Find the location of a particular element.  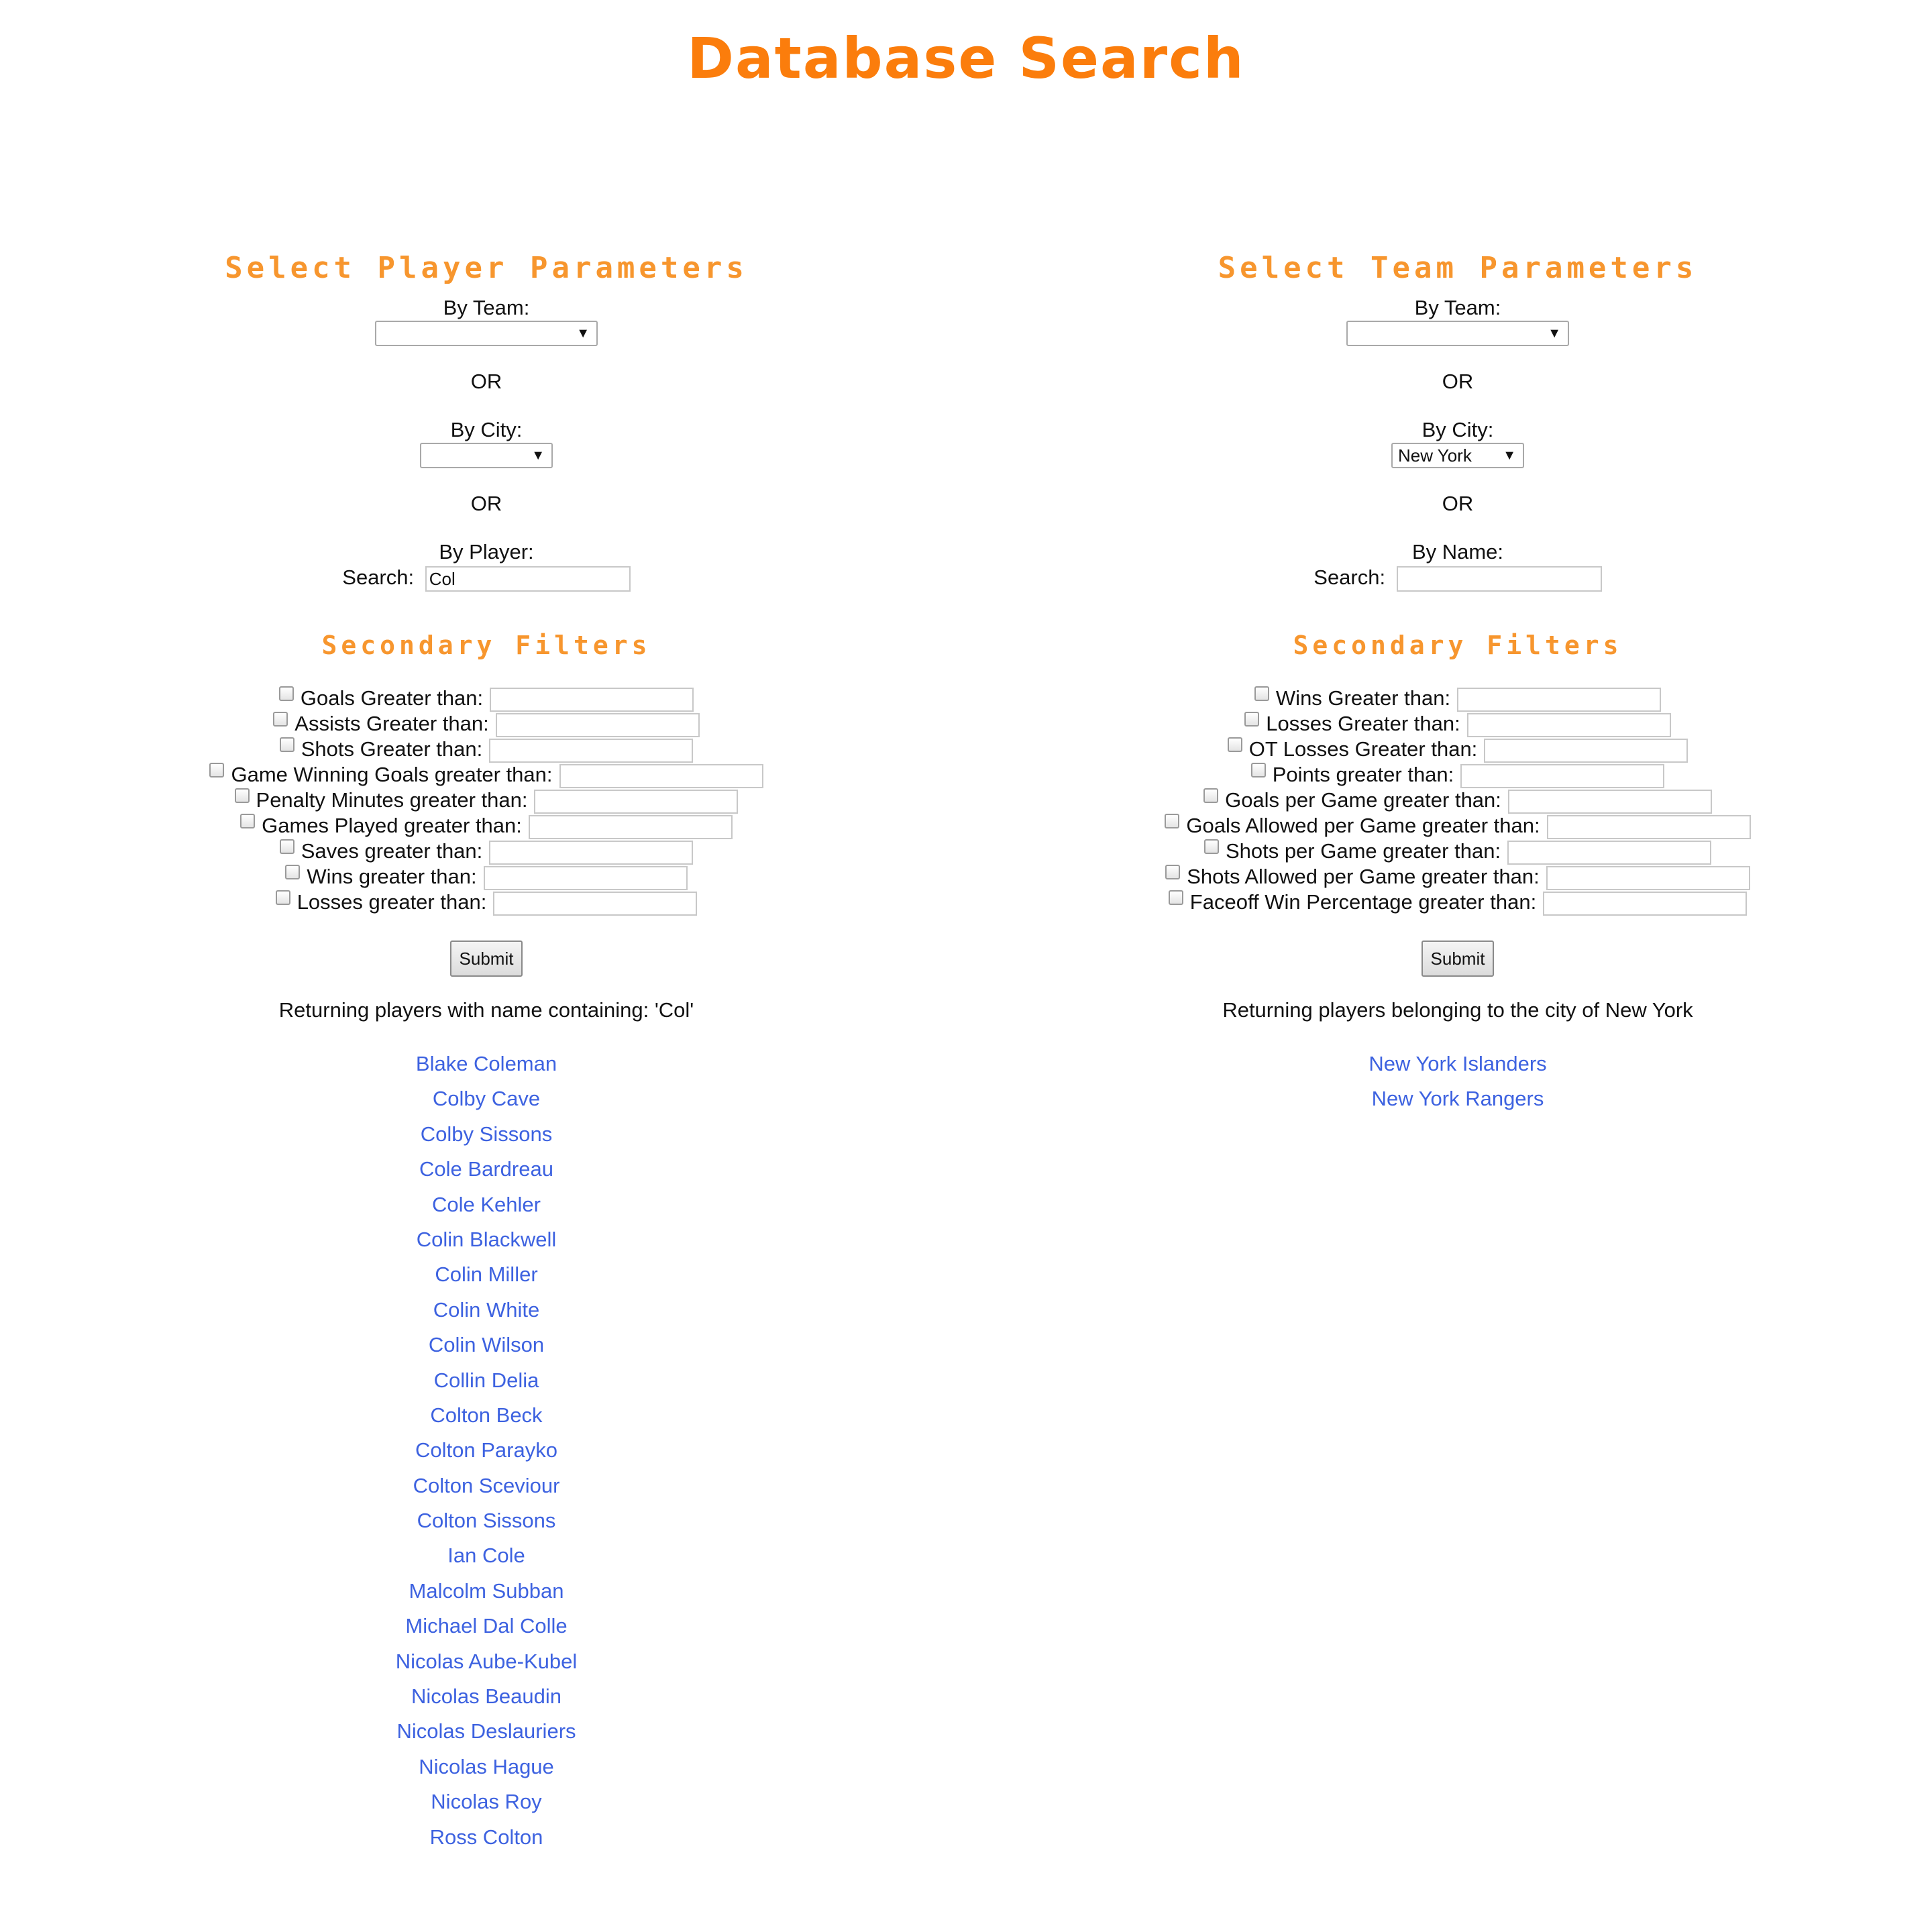

player-parameters-title: Select Player Parameters is located at coordinates (486, 268).